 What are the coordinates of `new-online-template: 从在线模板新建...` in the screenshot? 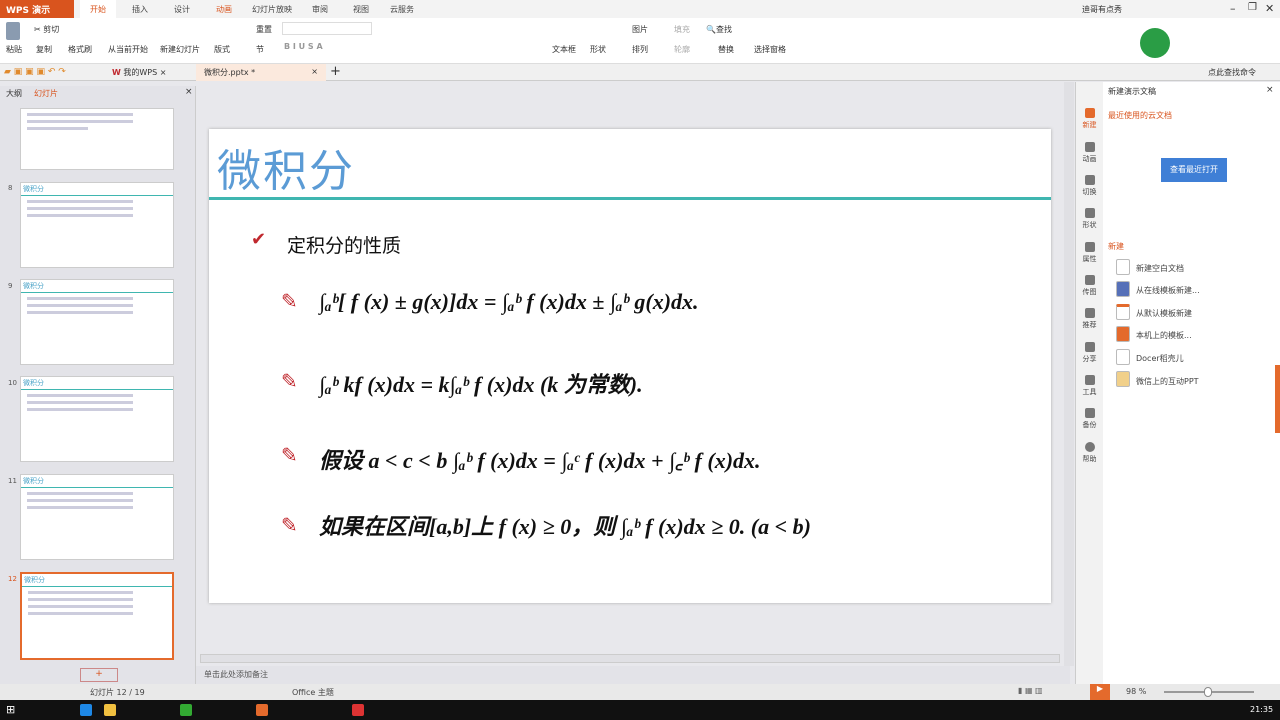 It's located at (1168, 290).